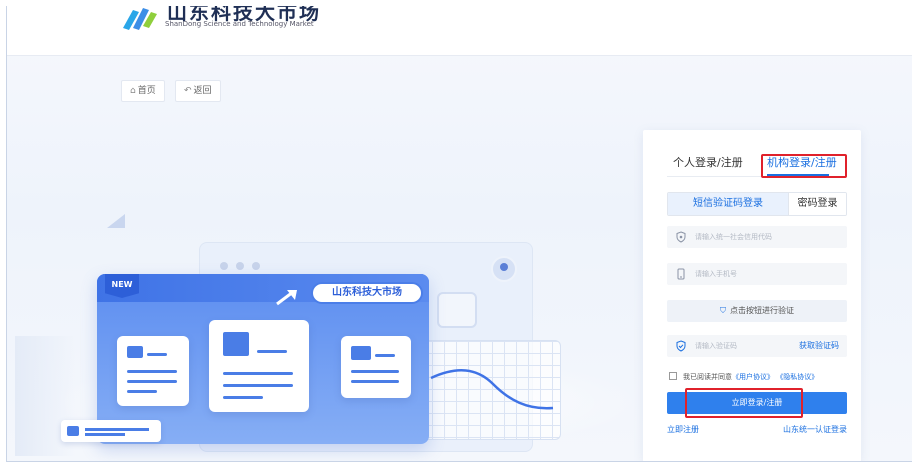  What do you see at coordinates (753, 377) in the screenshot?
I see `user-agreement-link: 《用户协议》` at bounding box center [753, 377].